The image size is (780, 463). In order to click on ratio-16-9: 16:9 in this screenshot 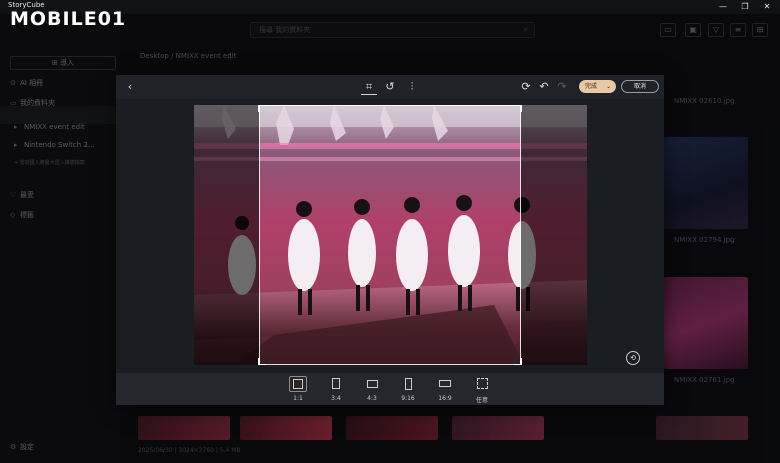, I will do `click(445, 389)`.